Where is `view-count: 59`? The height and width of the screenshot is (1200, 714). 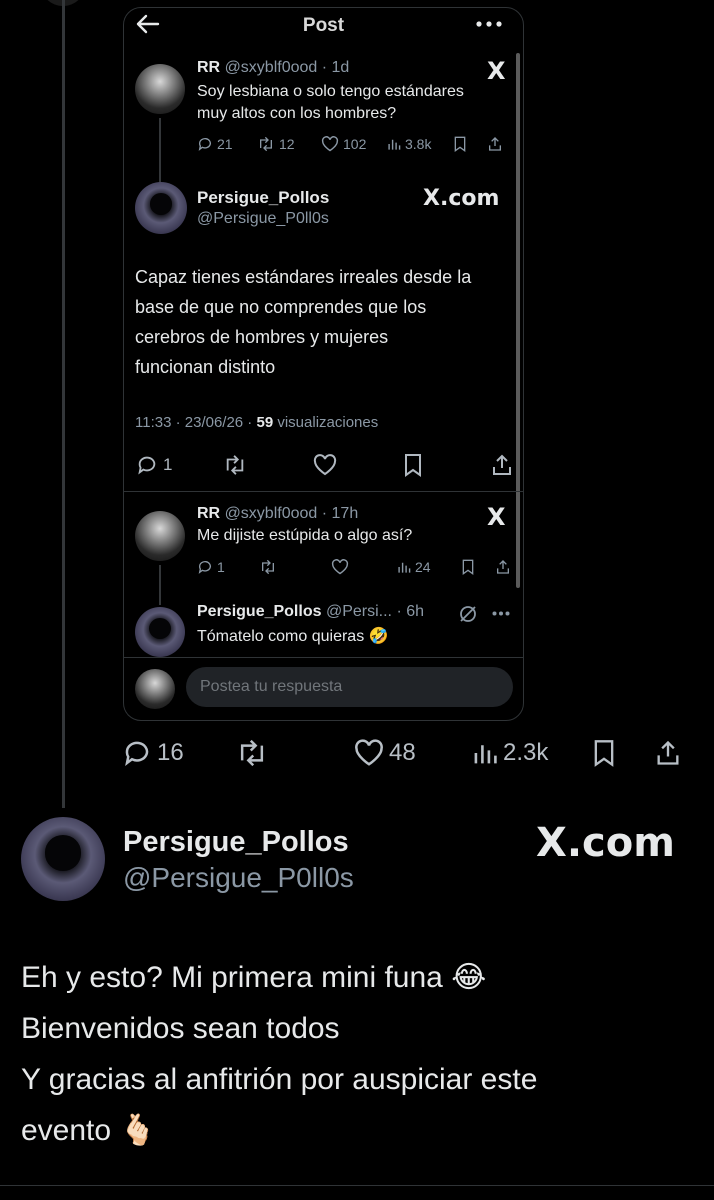 view-count: 59 is located at coordinates (265, 422).